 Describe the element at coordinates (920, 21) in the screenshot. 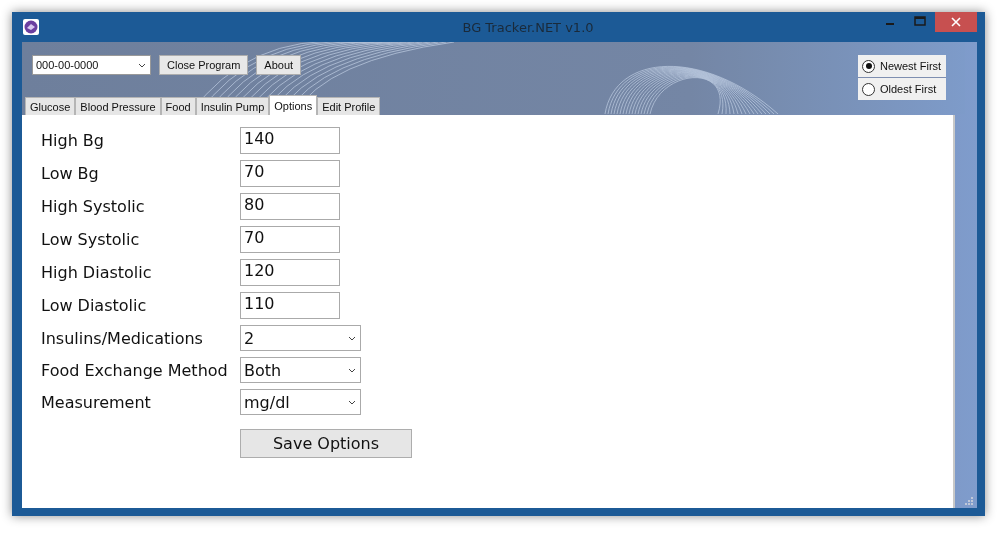

I see `maximize-icon` at that location.